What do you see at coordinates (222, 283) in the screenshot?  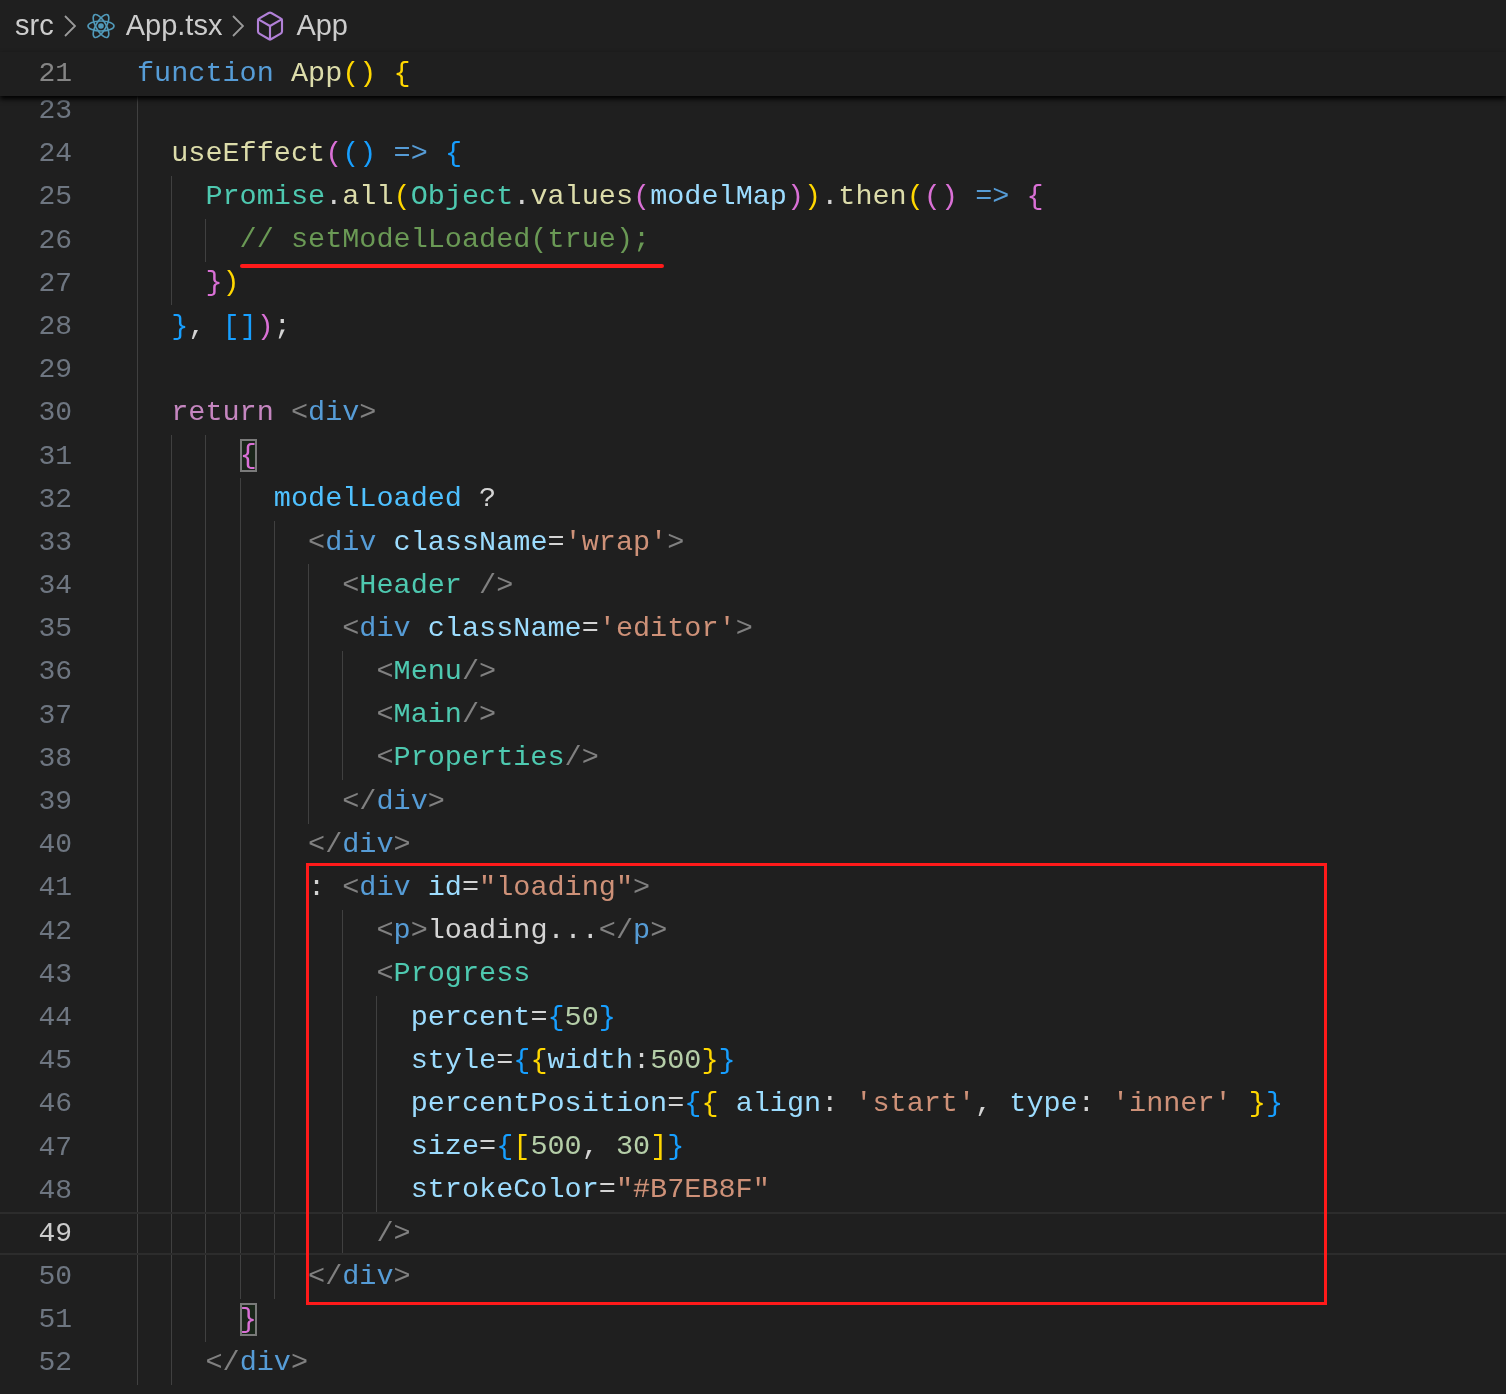 I see `code-line: })` at bounding box center [222, 283].